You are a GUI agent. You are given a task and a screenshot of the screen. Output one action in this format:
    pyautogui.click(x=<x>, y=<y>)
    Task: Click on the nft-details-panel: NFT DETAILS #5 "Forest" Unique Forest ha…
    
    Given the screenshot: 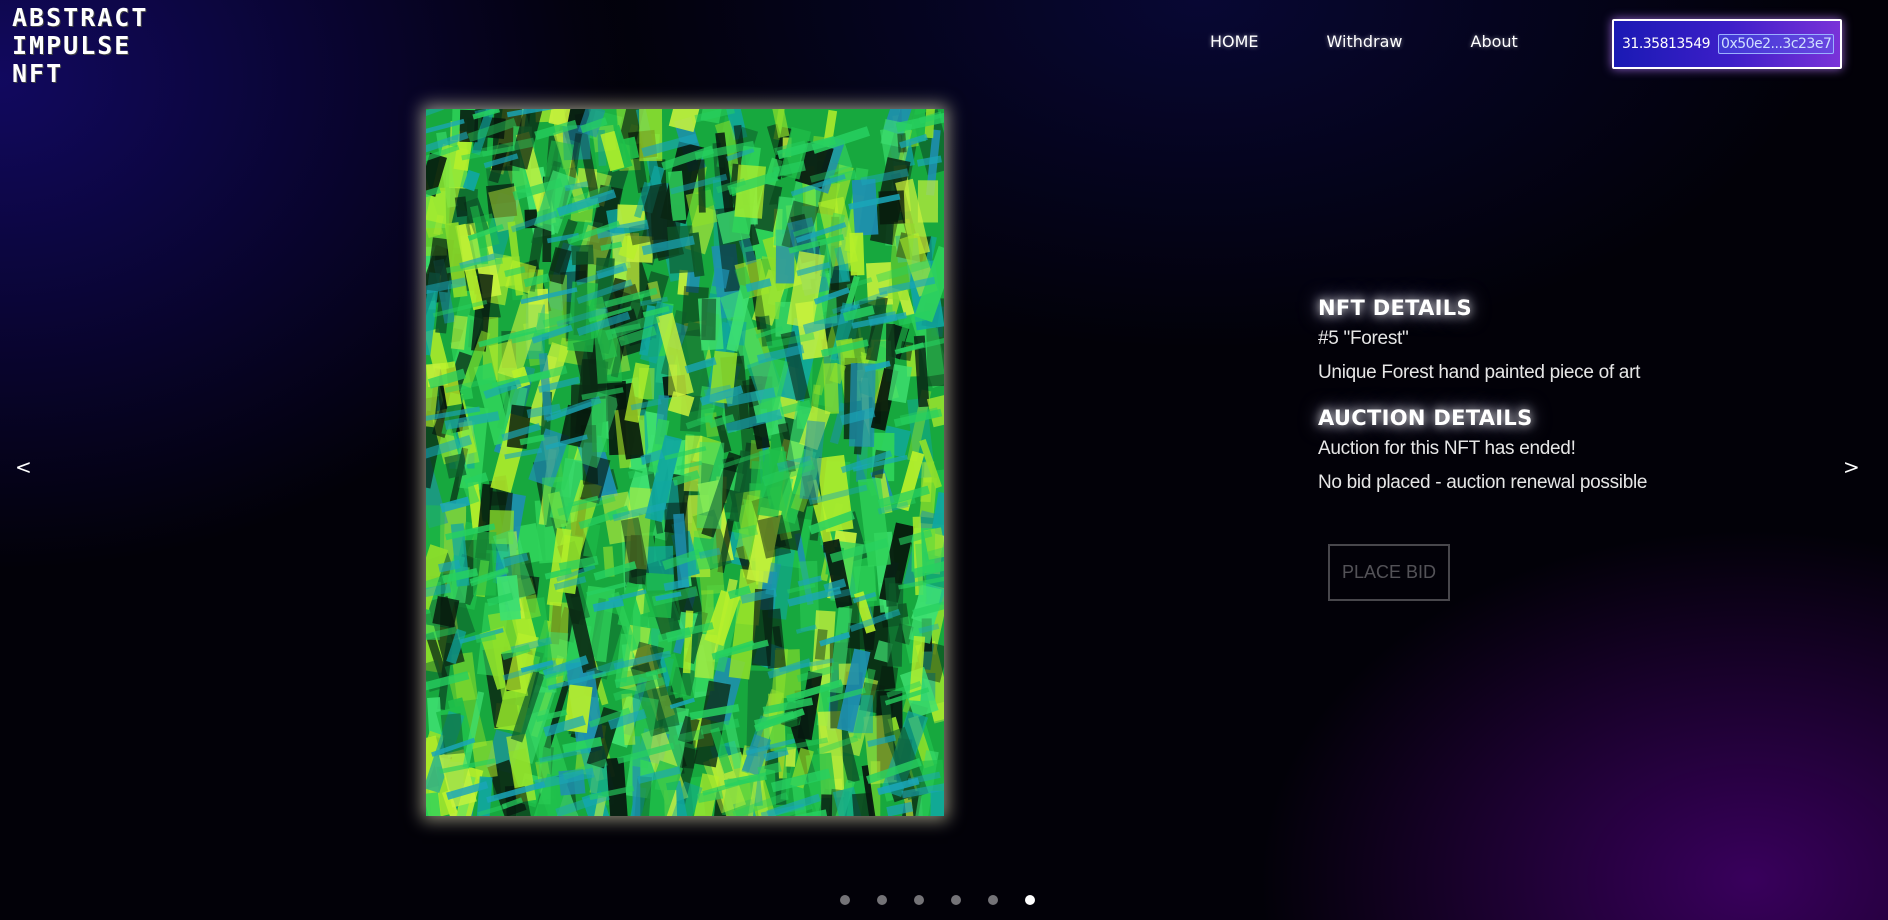 What is the action you would take?
    pyautogui.click(x=1518, y=401)
    